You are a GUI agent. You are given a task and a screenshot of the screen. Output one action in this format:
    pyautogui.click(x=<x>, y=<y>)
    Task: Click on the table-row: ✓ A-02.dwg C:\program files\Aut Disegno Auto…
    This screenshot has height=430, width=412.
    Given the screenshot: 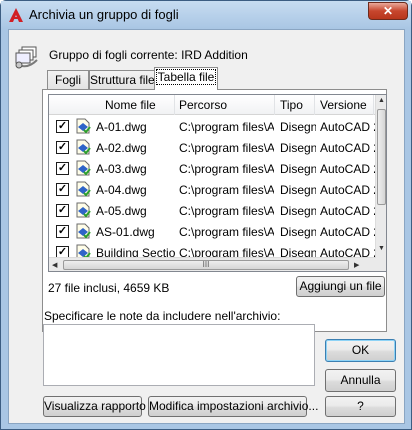 What is the action you would take?
    pyautogui.click(x=216, y=147)
    